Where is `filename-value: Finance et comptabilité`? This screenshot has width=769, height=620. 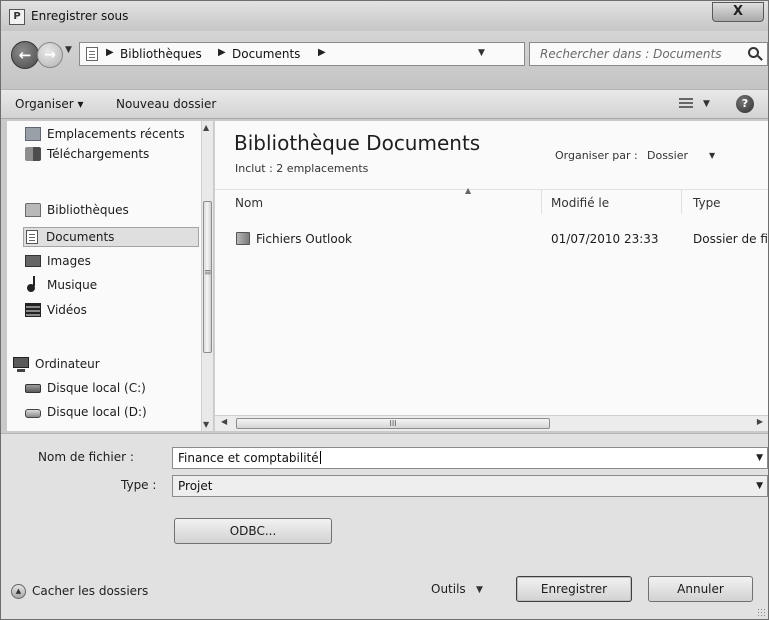 filename-value: Finance et comptabilité is located at coordinates (248, 458).